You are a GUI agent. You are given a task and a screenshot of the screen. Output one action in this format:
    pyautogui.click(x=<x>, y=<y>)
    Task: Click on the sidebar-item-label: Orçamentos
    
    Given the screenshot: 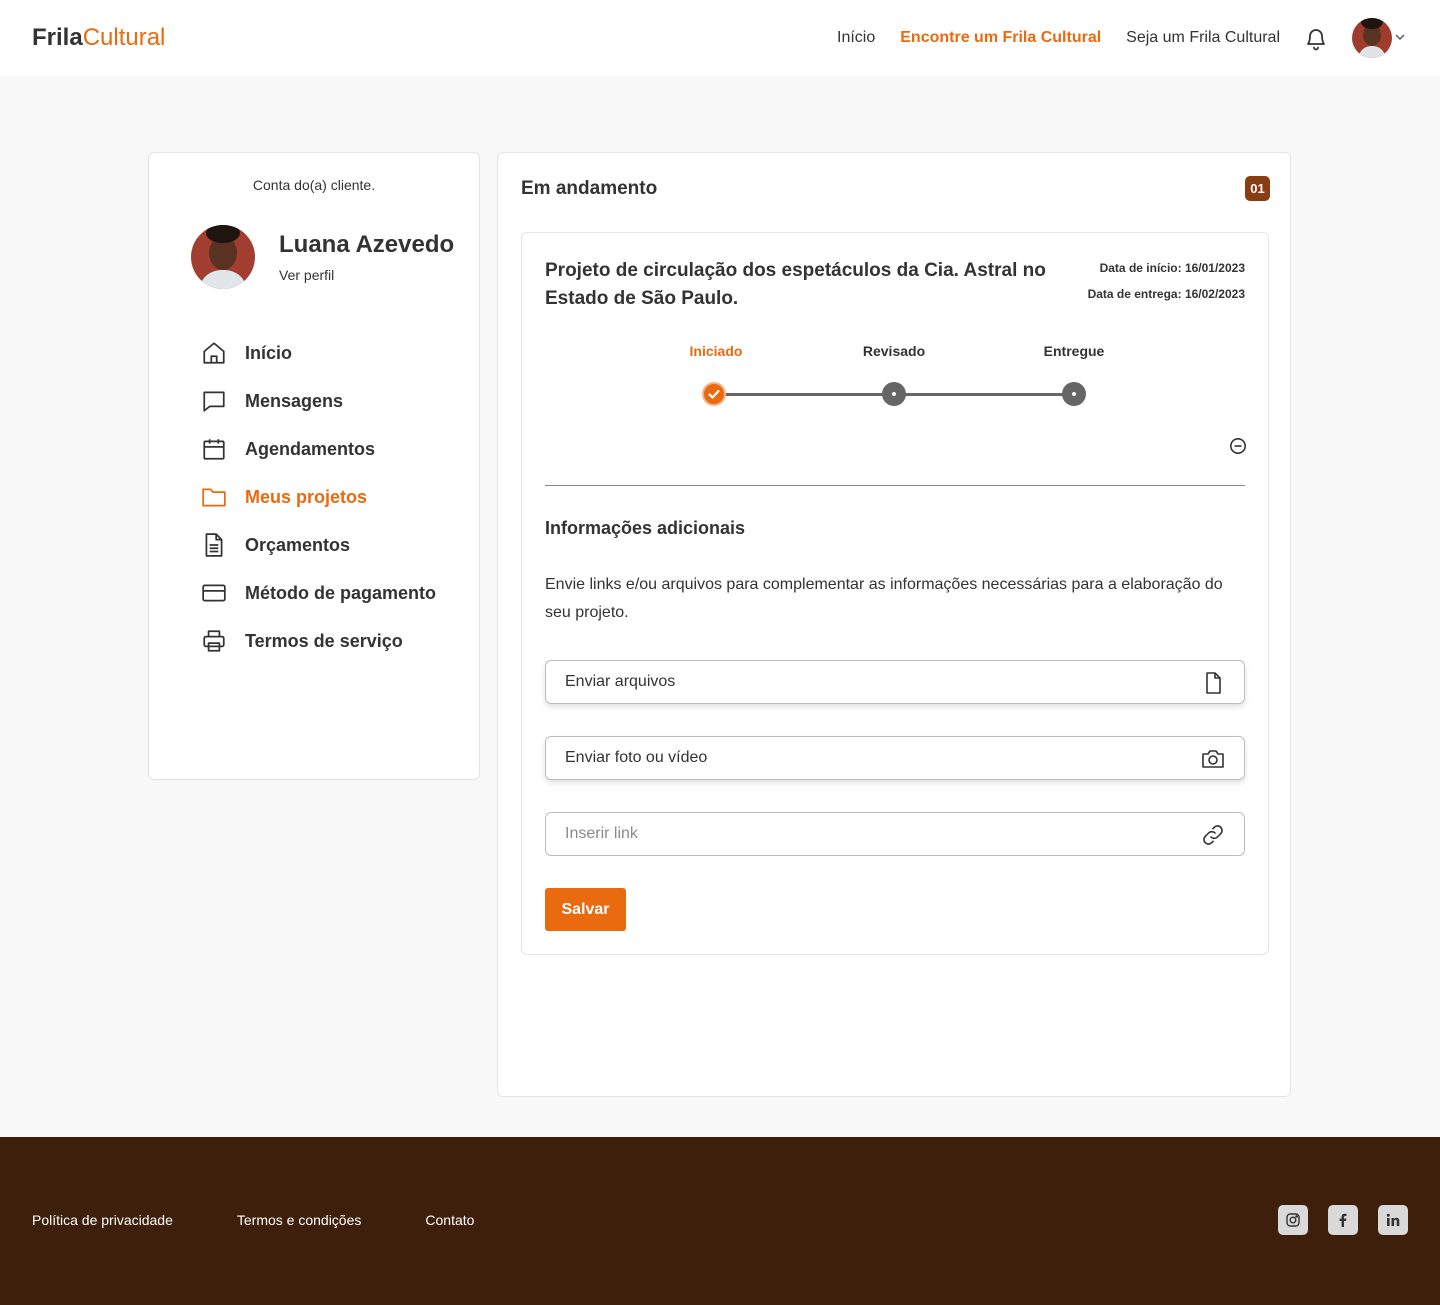 What is the action you would take?
    pyautogui.click(x=298, y=544)
    